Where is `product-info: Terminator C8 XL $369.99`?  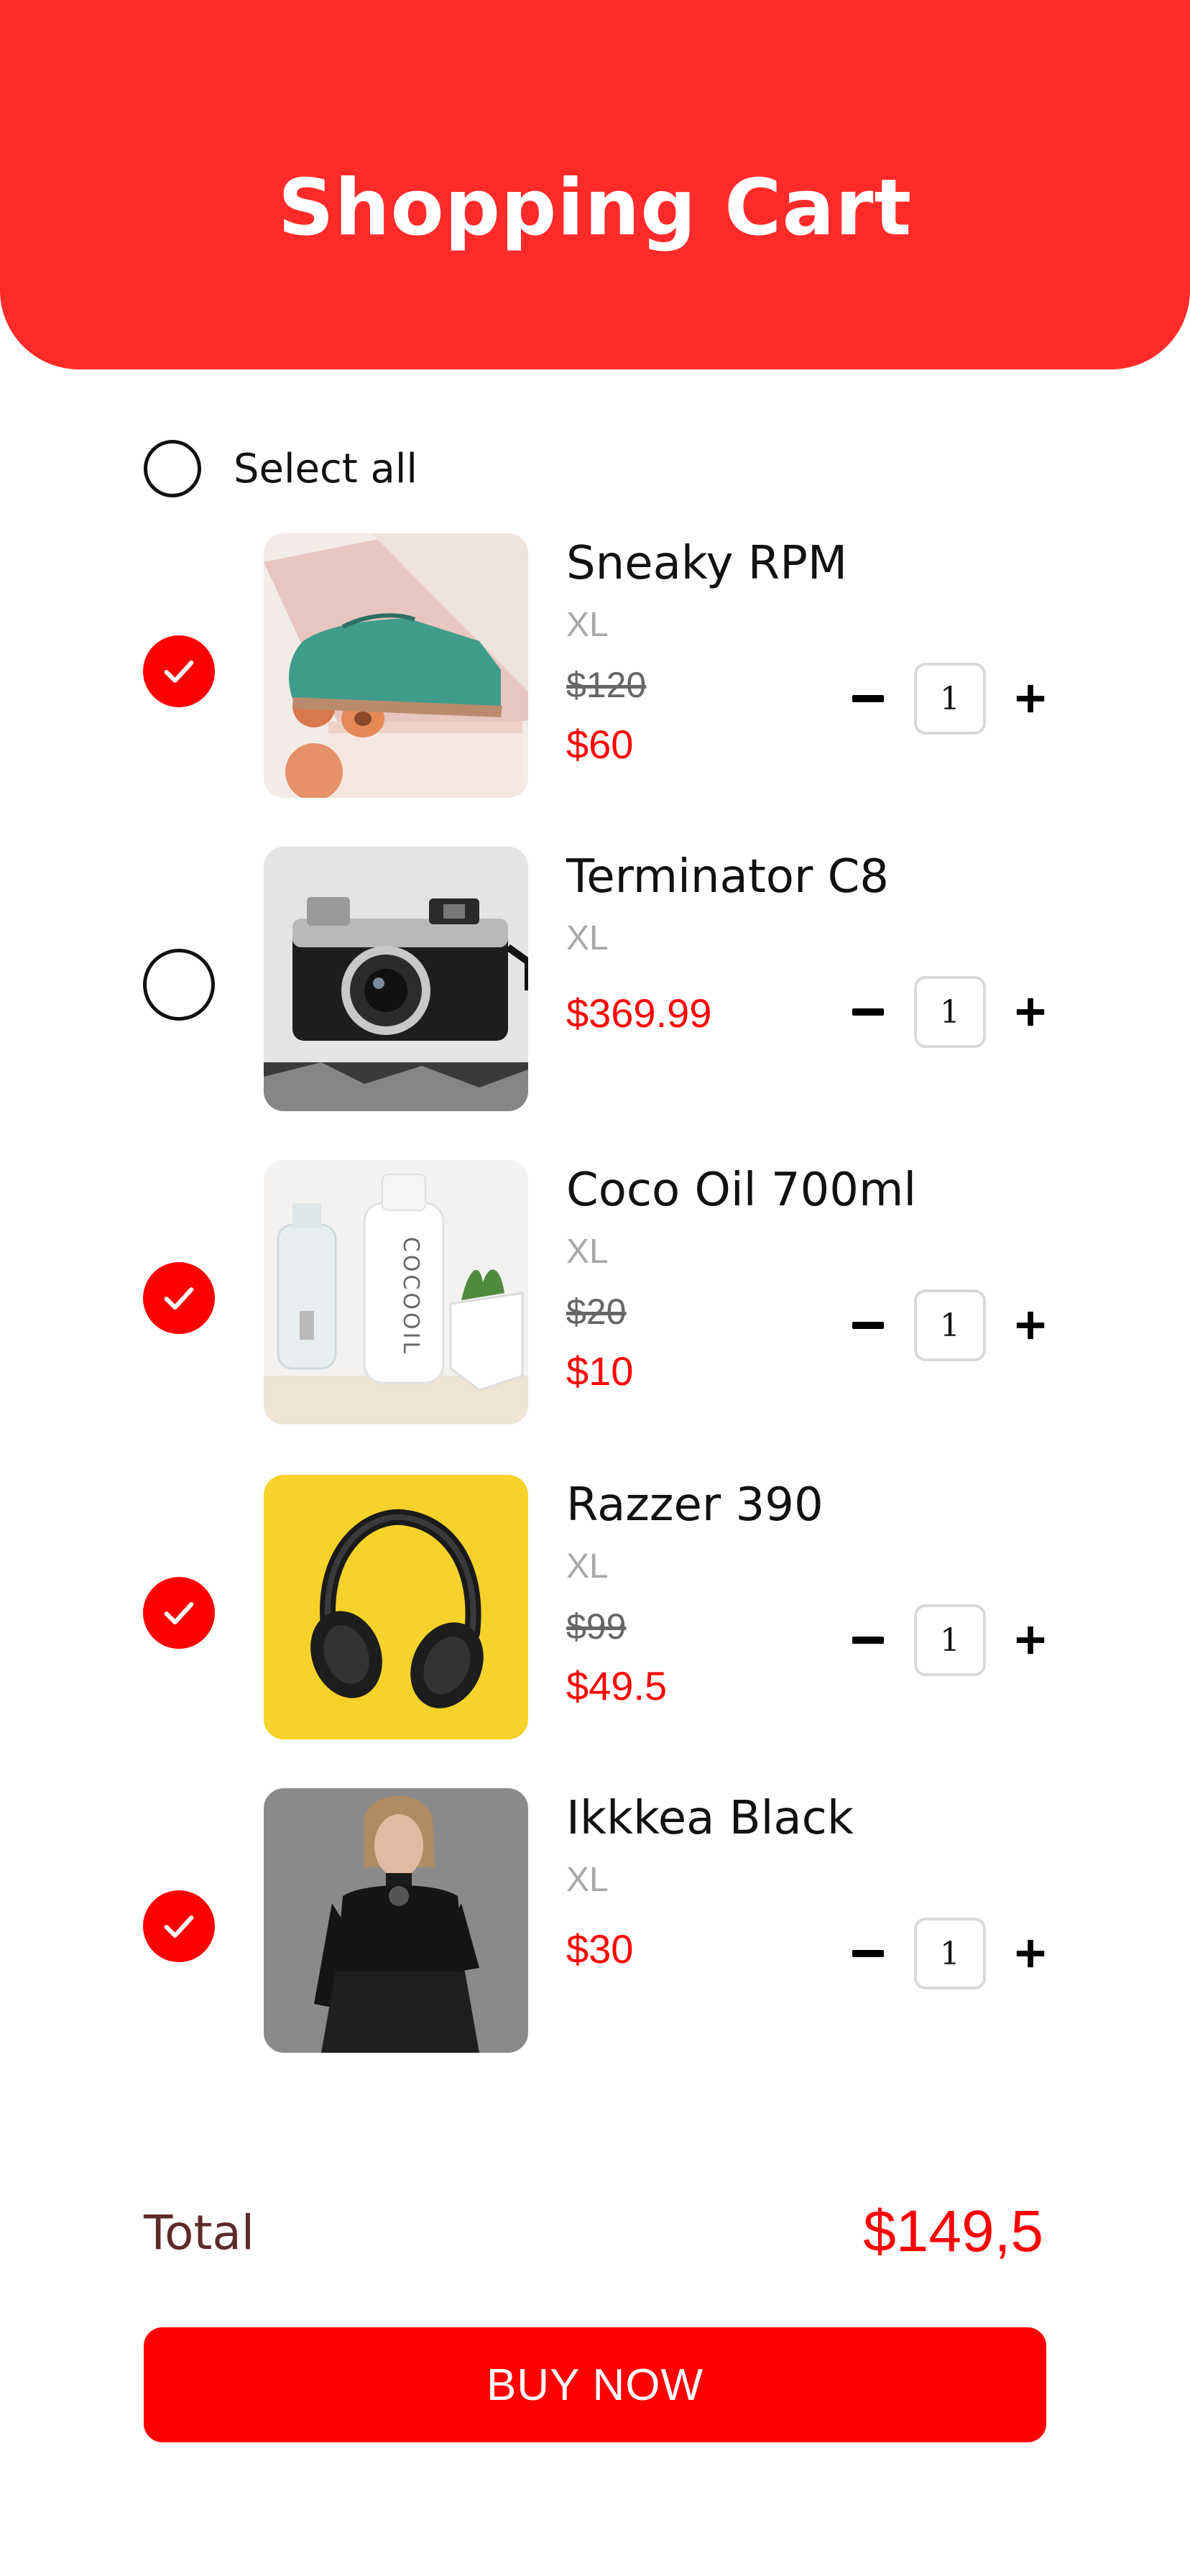
product-info: Terminator C8 XL $369.99 is located at coordinates (727, 979).